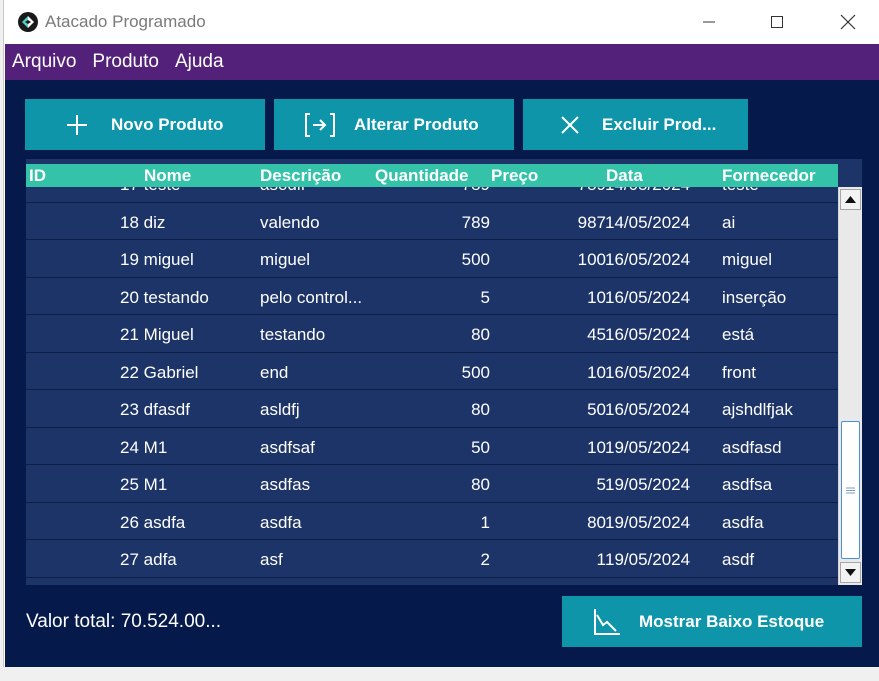 This screenshot has width=879, height=681. I want to click on vertical-scrollbar, so click(850, 386).